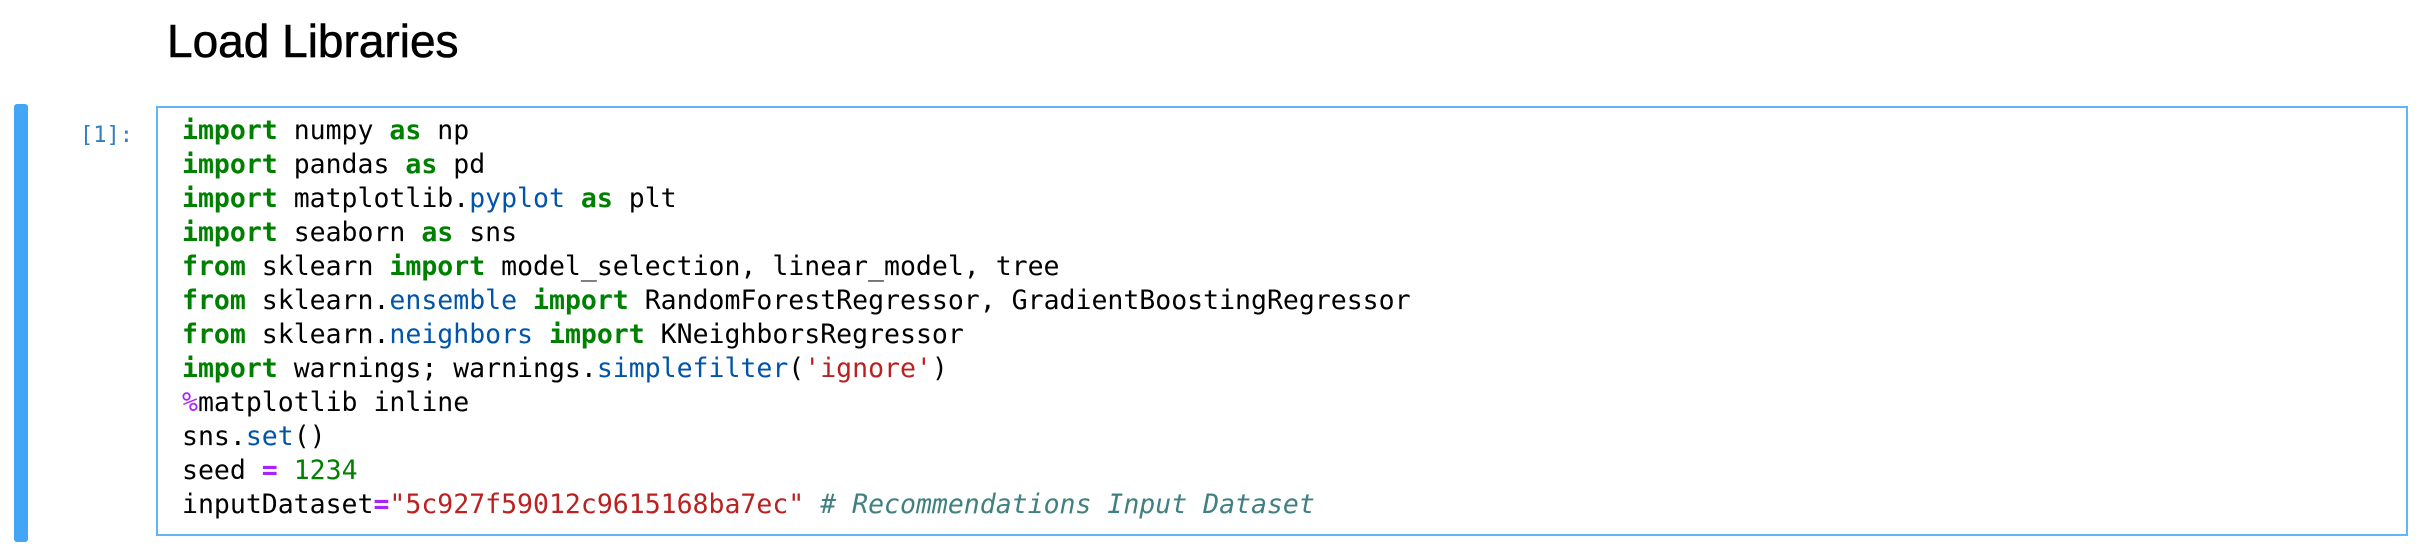 The width and height of the screenshot is (2422, 556). What do you see at coordinates (644, 198) in the screenshot?
I see `code-token-plain: plt` at bounding box center [644, 198].